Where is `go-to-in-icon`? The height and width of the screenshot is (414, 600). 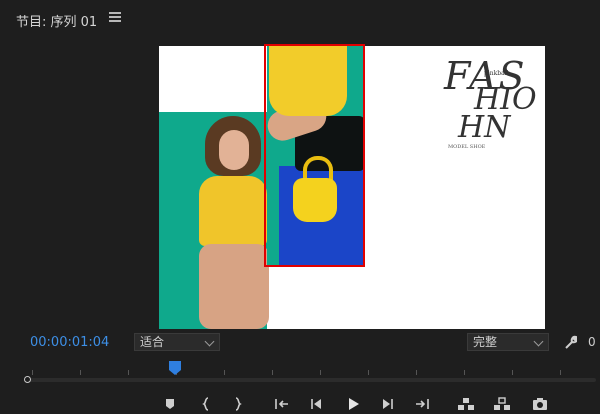
go-to-in-icon is located at coordinates (282, 404).